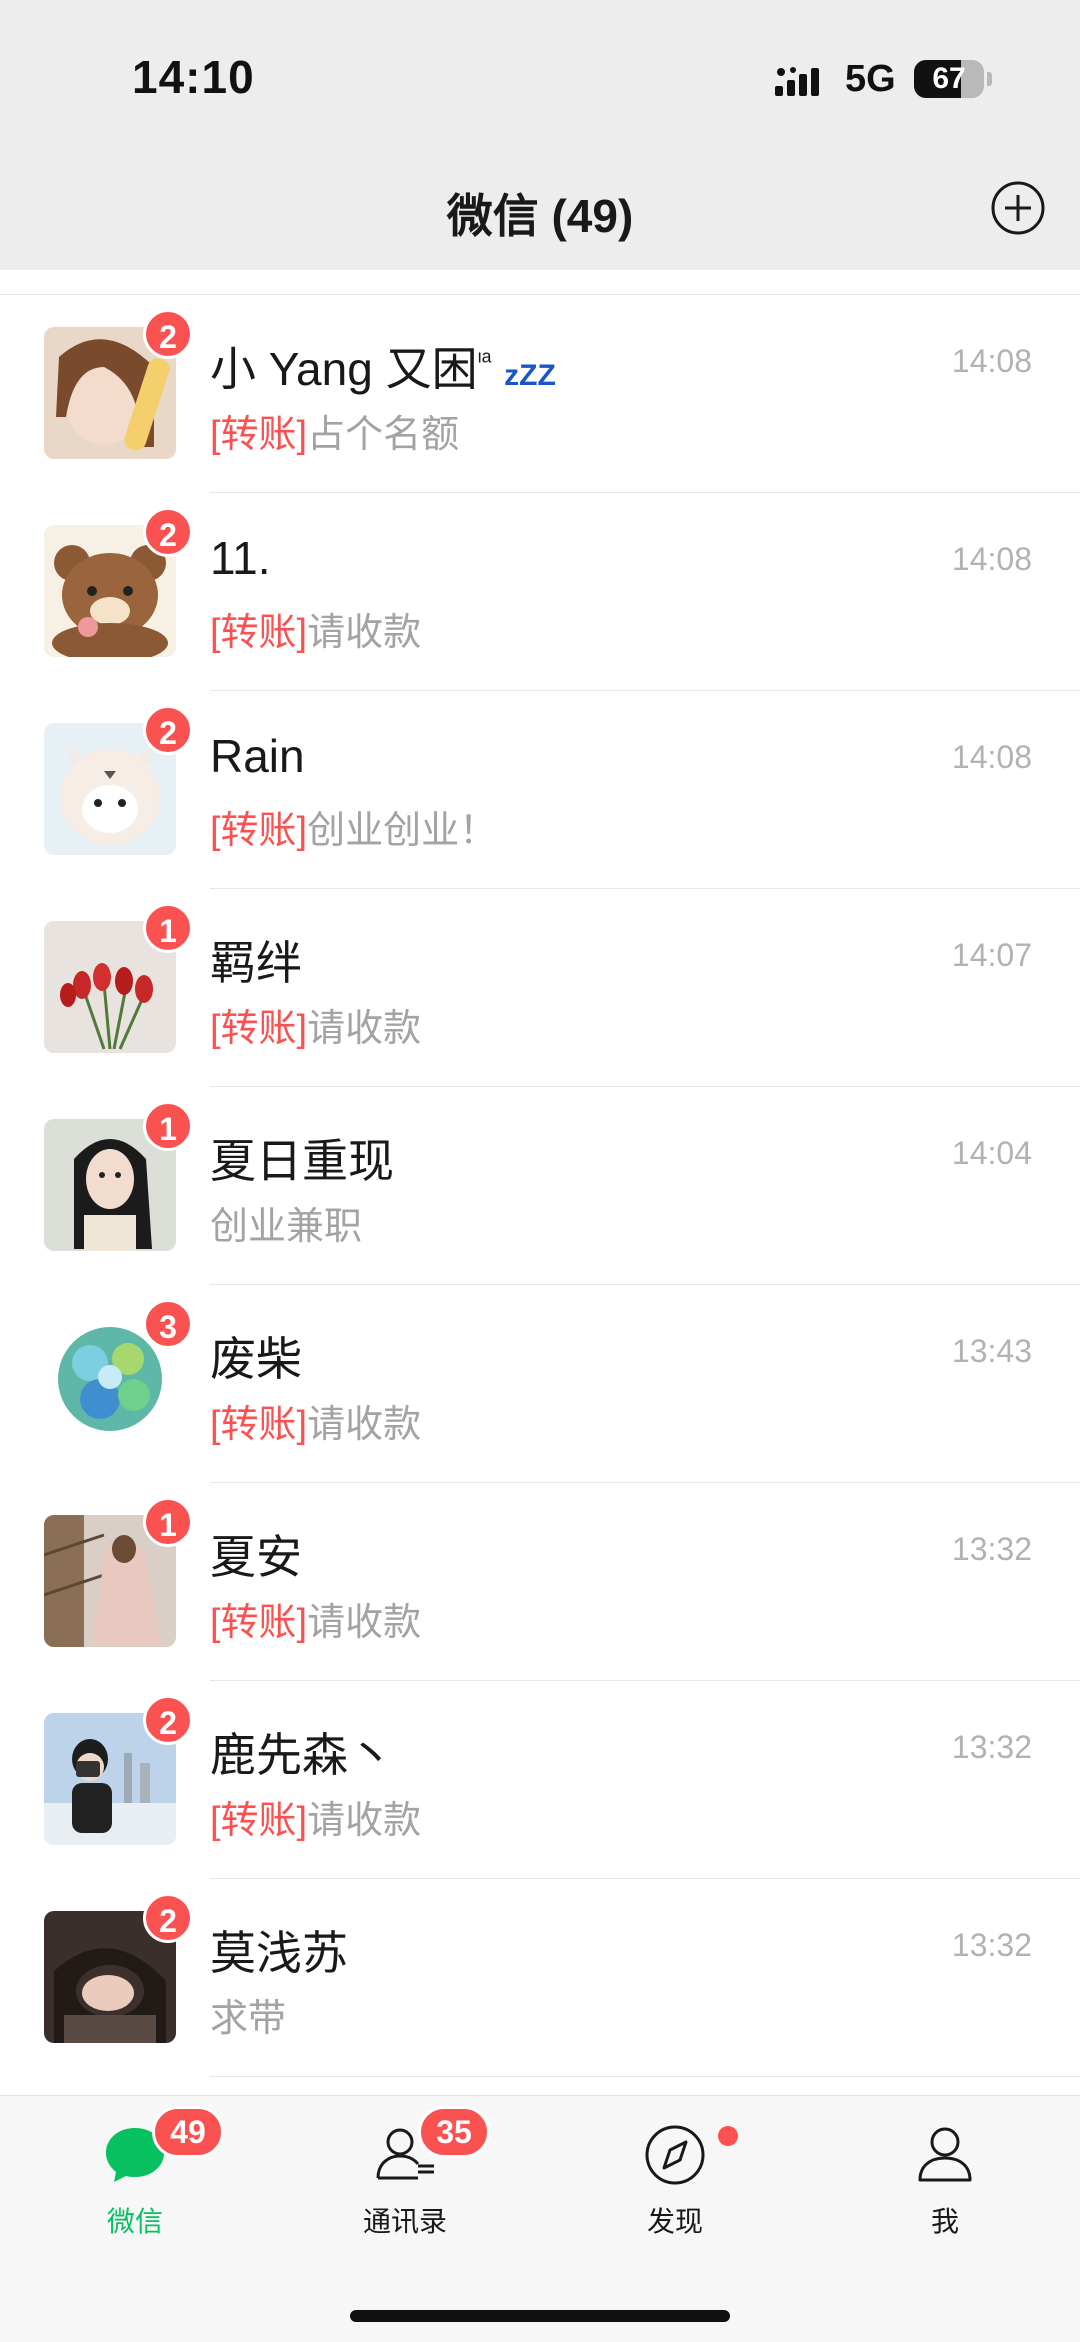 This screenshot has height=2342, width=1080. What do you see at coordinates (454, 2132) in the screenshot?
I see `tab-badge: 35` at bounding box center [454, 2132].